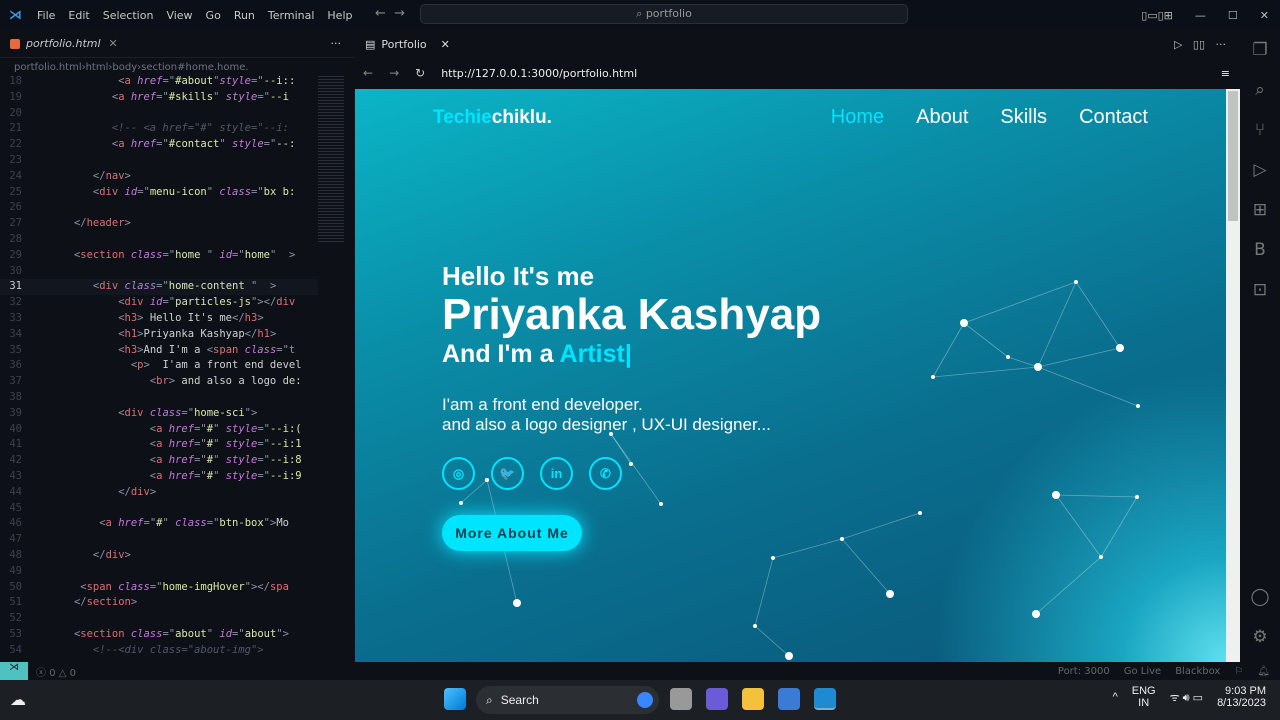  I want to click on menu-file: File, so click(46, 15).